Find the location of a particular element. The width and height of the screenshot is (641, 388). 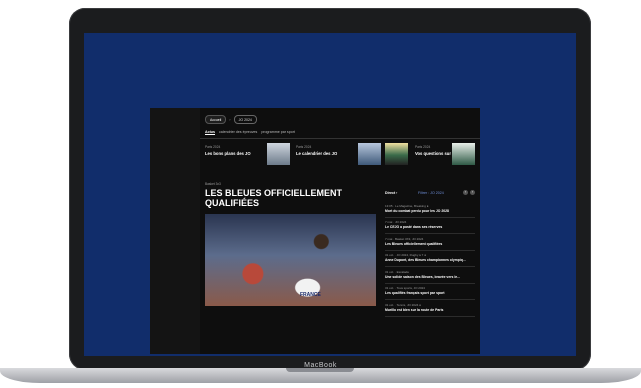

tab-programme: programme par sport is located at coordinates (278, 132).